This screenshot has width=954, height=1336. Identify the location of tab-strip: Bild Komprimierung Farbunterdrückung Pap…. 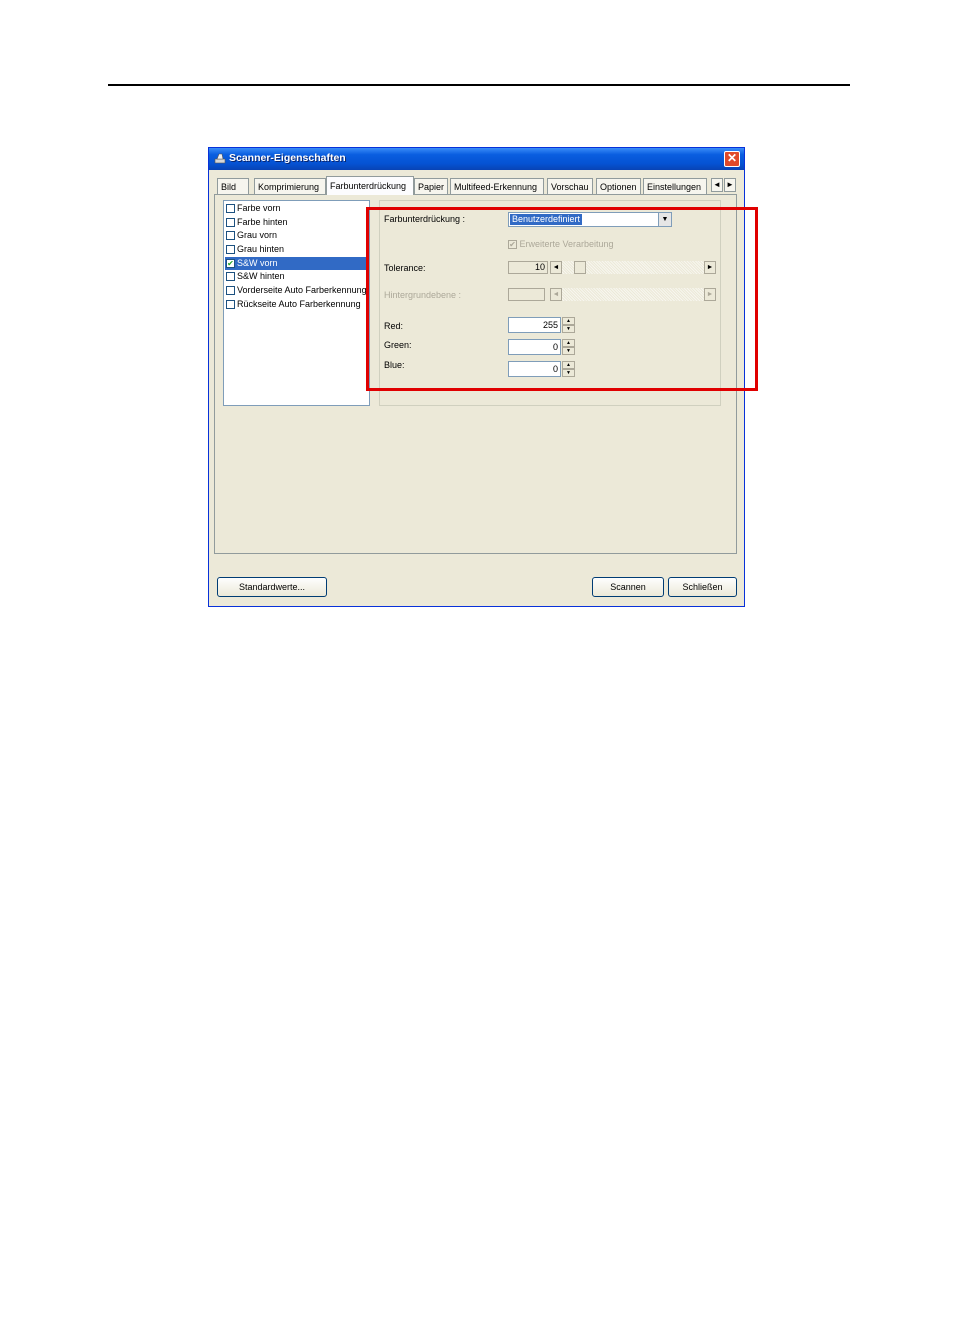
(476, 185).